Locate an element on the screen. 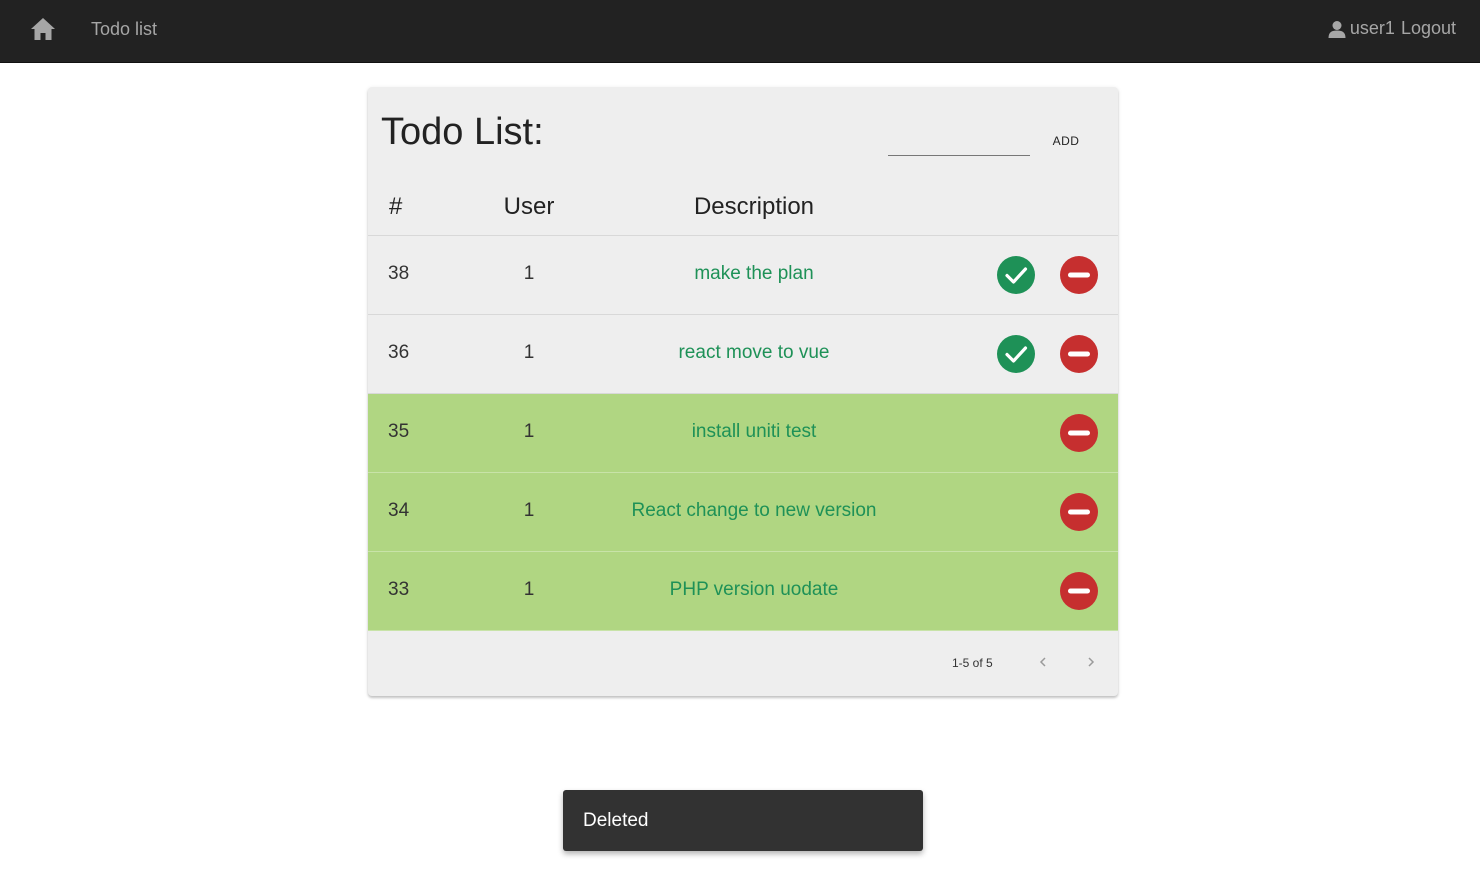 The height and width of the screenshot is (882, 1480). navbar: Todo list user1 Logout is located at coordinates (740, 31).